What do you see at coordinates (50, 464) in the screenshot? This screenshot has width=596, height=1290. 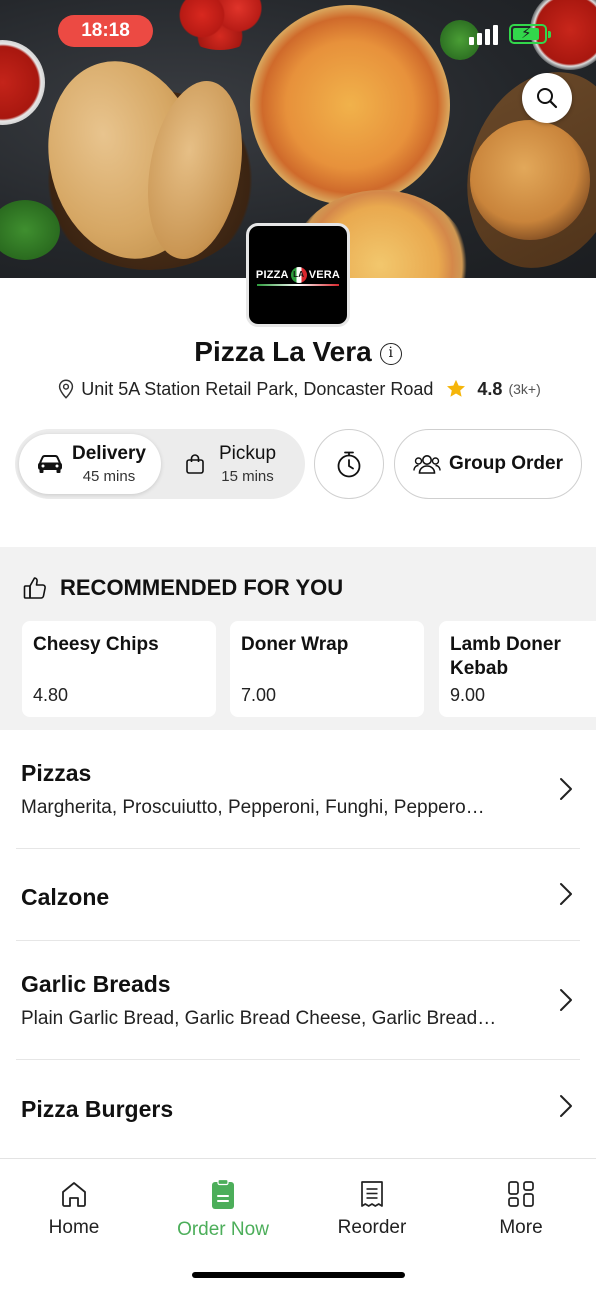 I see `car-icon` at bounding box center [50, 464].